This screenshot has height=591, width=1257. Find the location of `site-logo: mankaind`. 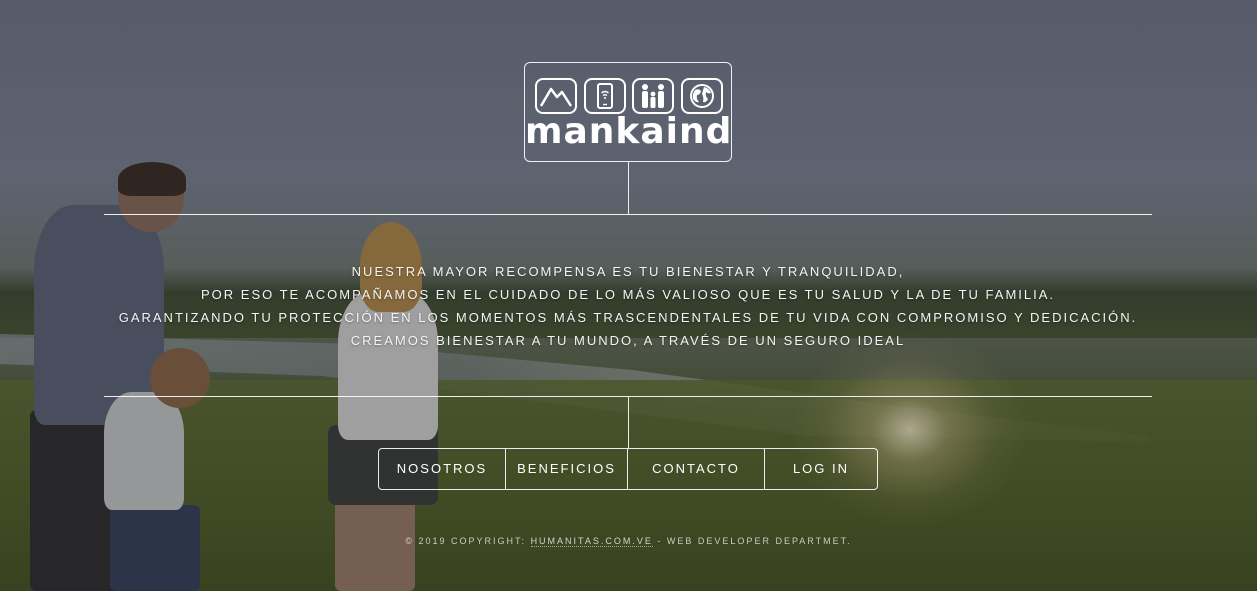

site-logo: mankaind is located at coordinates (628, 112).